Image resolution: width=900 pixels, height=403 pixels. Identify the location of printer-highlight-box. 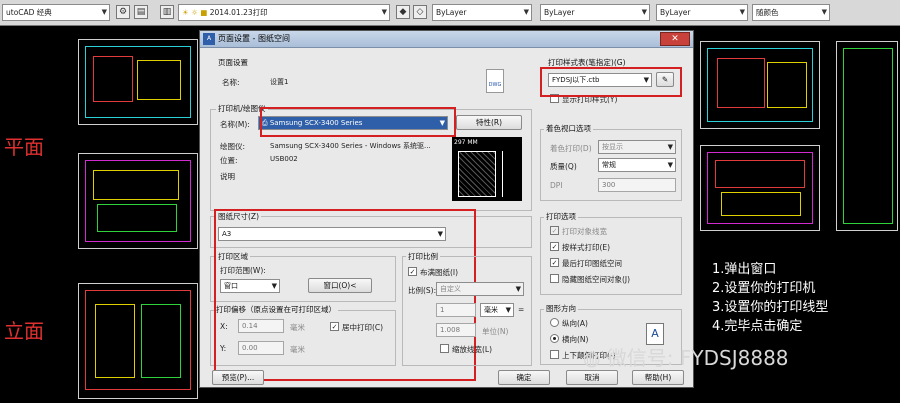
(358, 122).